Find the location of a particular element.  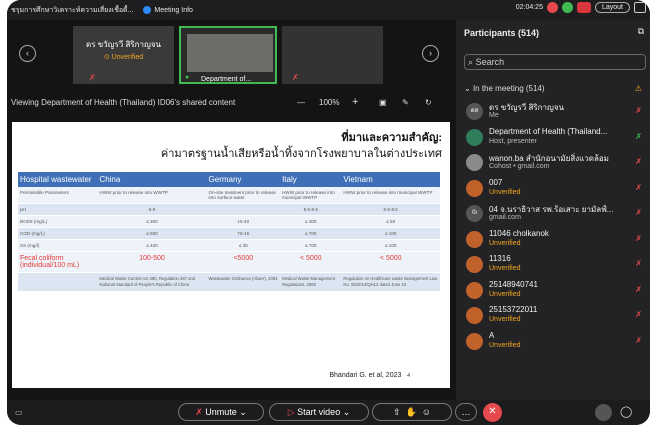

table-row: COD (mg/L) ≤ 500 75-15 ≤ 700 ≤ 100 is located at coordinates (229, 233).